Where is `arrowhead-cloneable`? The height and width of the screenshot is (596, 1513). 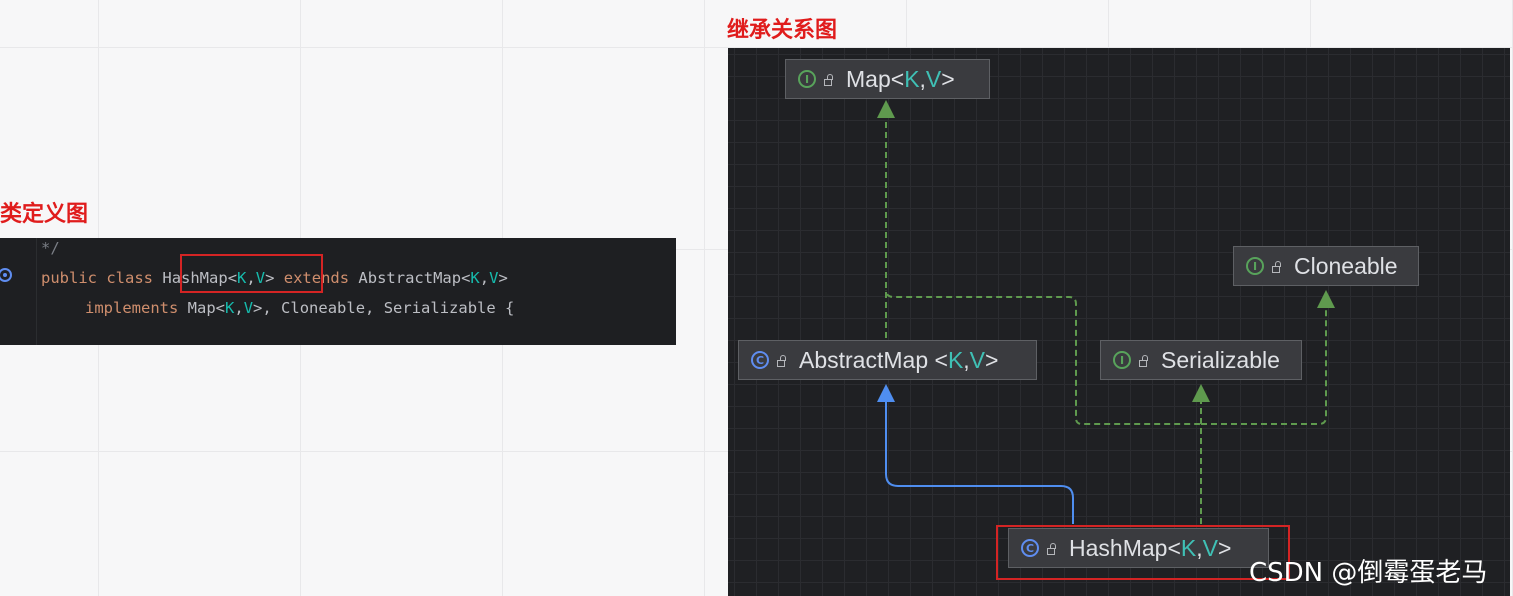
arrowhead-cloneable is located at coordinates (1326, 299).